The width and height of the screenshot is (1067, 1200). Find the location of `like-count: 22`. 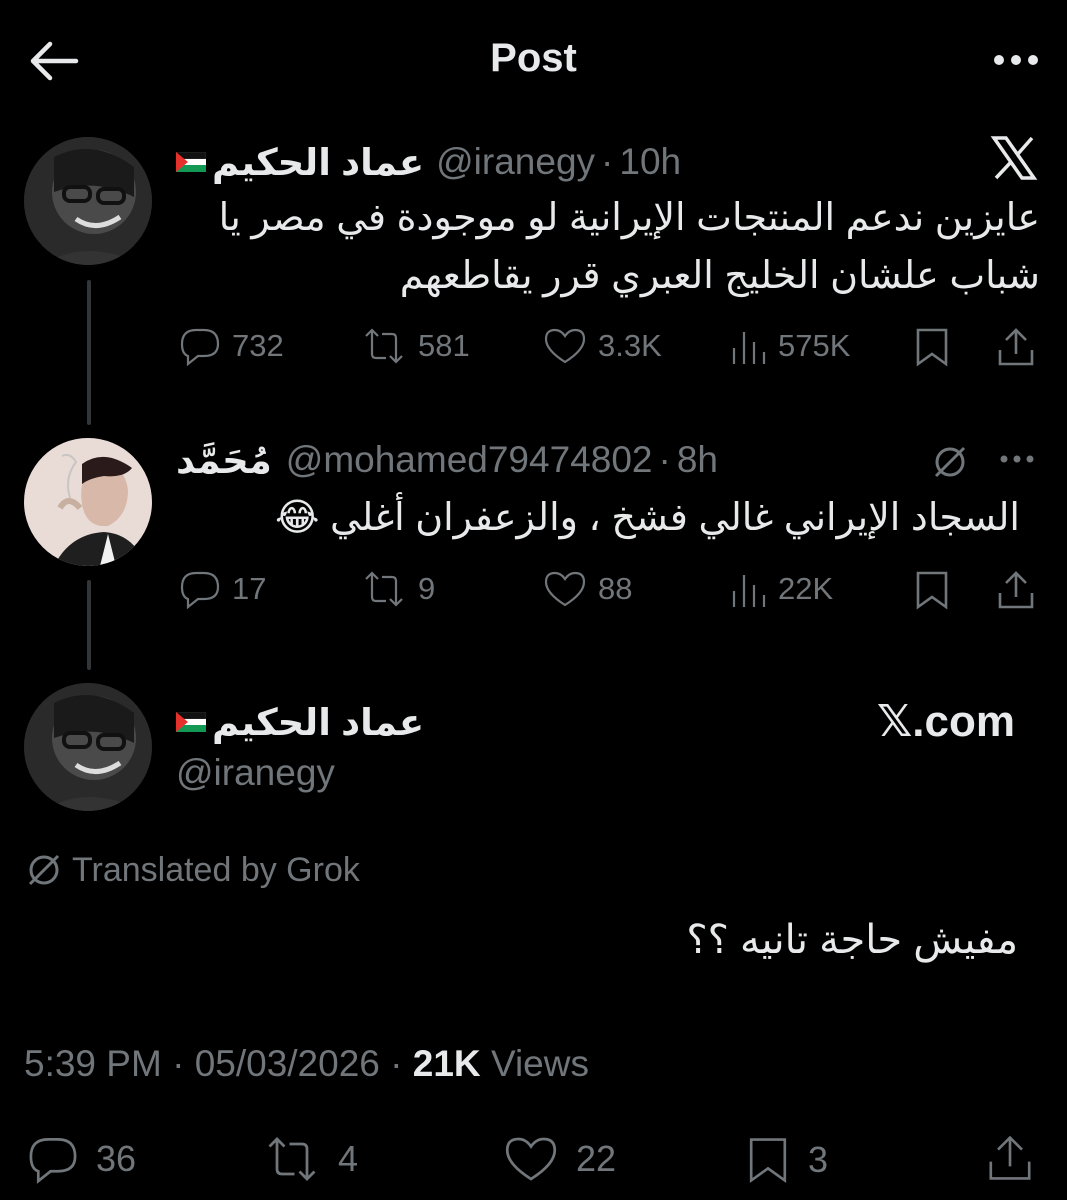

like-count: 22 is located at coordinates (596, 1158).